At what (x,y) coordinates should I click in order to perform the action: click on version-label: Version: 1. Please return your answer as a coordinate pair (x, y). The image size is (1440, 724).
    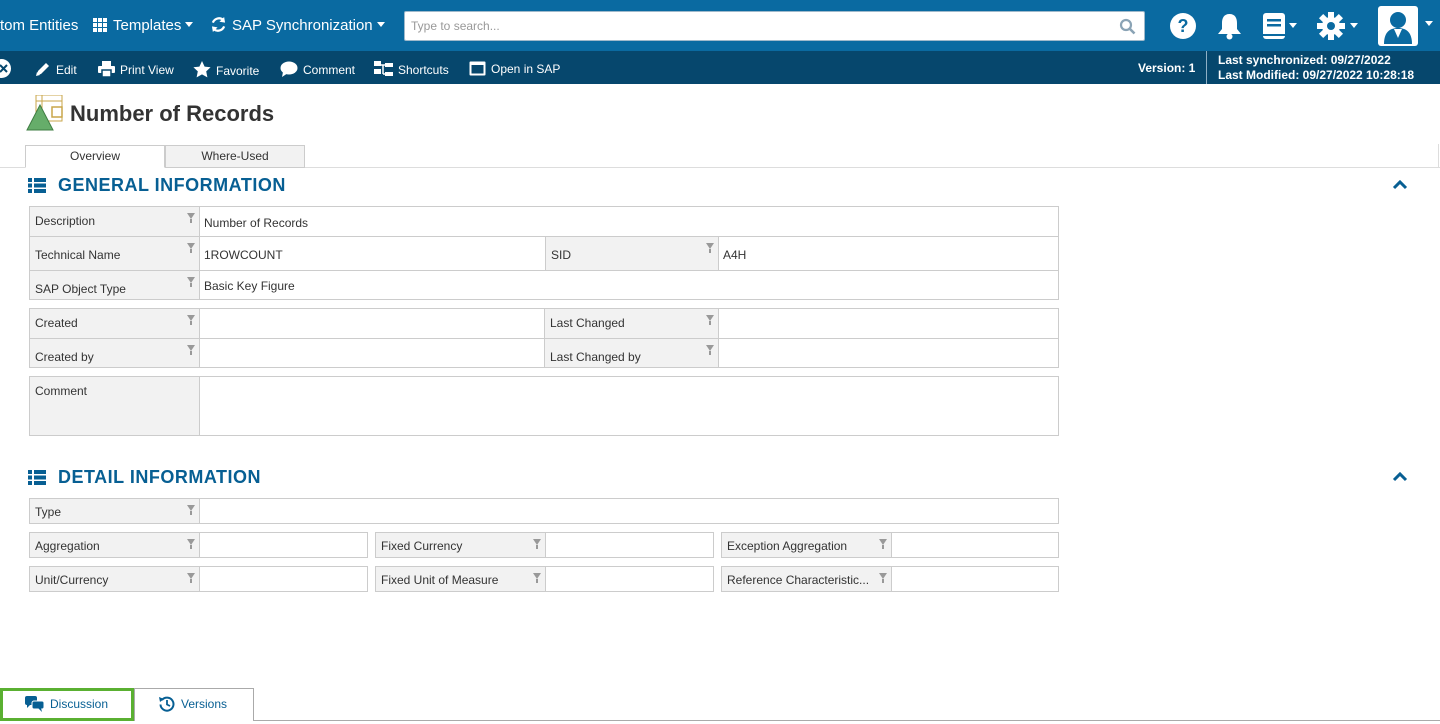
    Looking at the image, I should click on (1167, 68).